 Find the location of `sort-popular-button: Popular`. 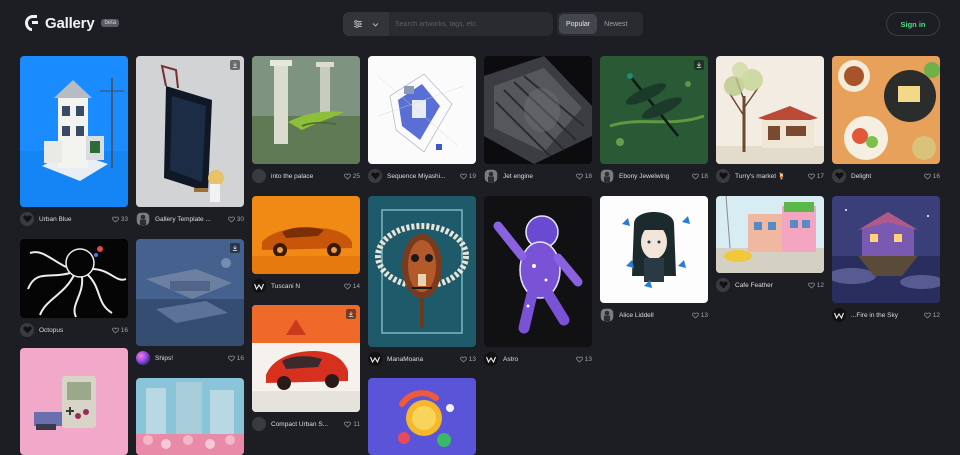

sort-popular-button: Popular is located at coordinates (578, 24).